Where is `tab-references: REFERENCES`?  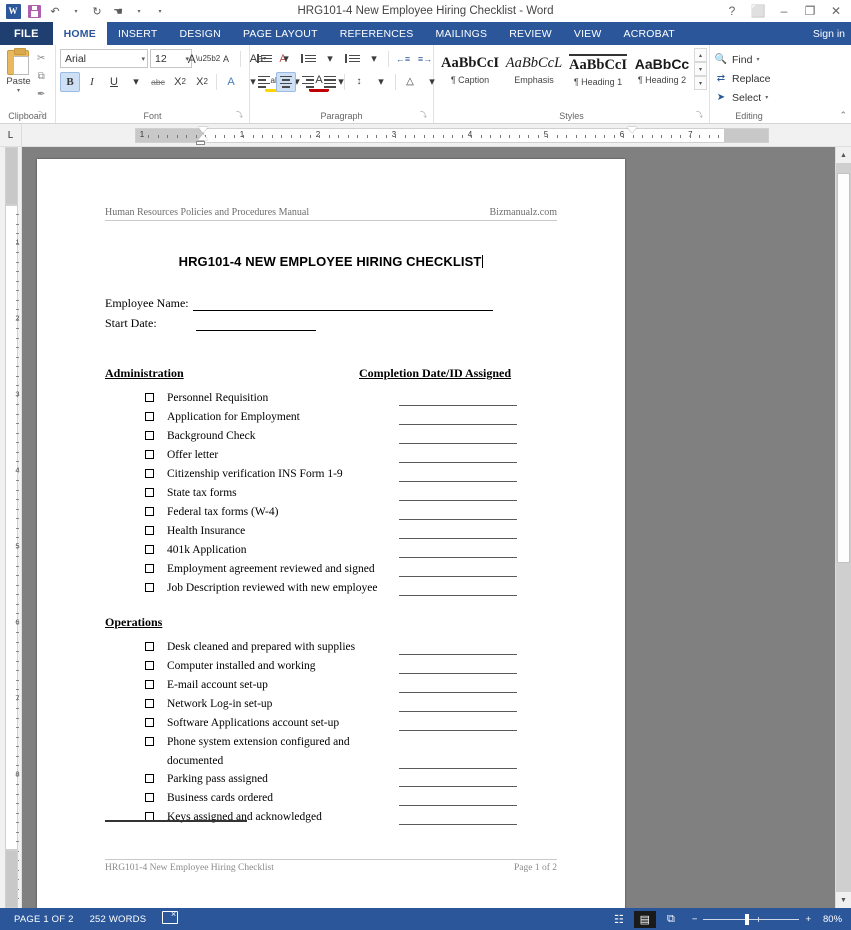 tab-references: REFERENCES is located at coordinates (377, 33).